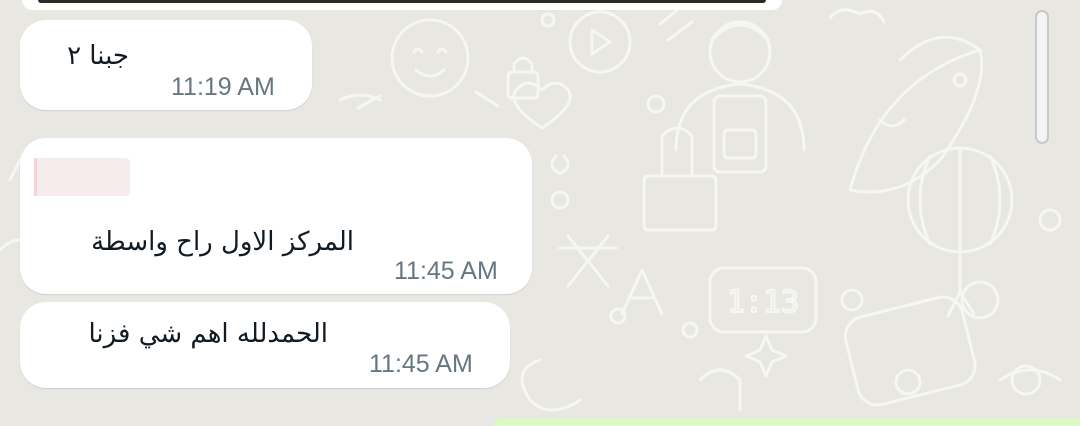 The image size is (1080, 426). What do you see at coordinates (208, 334) in the screenshot?
I see `message-text: الحمدلله اهم شي فزنا` at bounding box center [208, 334].